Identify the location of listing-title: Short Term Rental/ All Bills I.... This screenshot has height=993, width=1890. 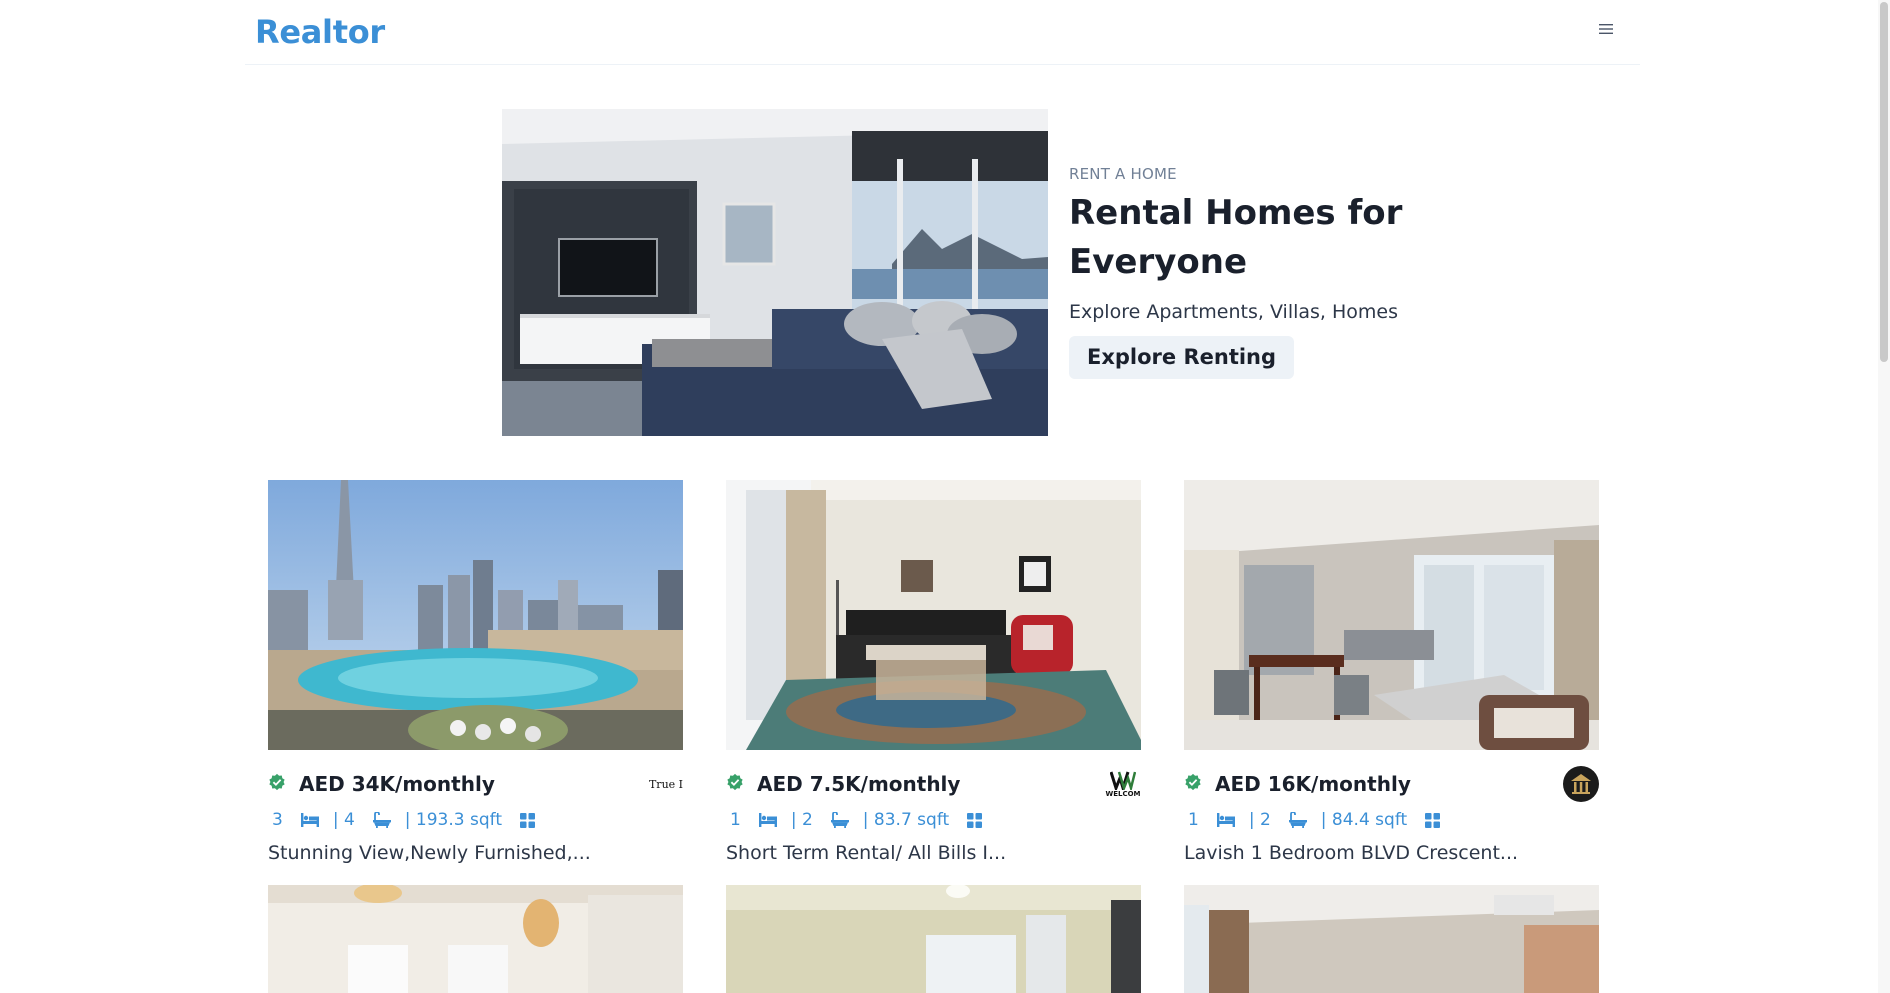
(933, 853).